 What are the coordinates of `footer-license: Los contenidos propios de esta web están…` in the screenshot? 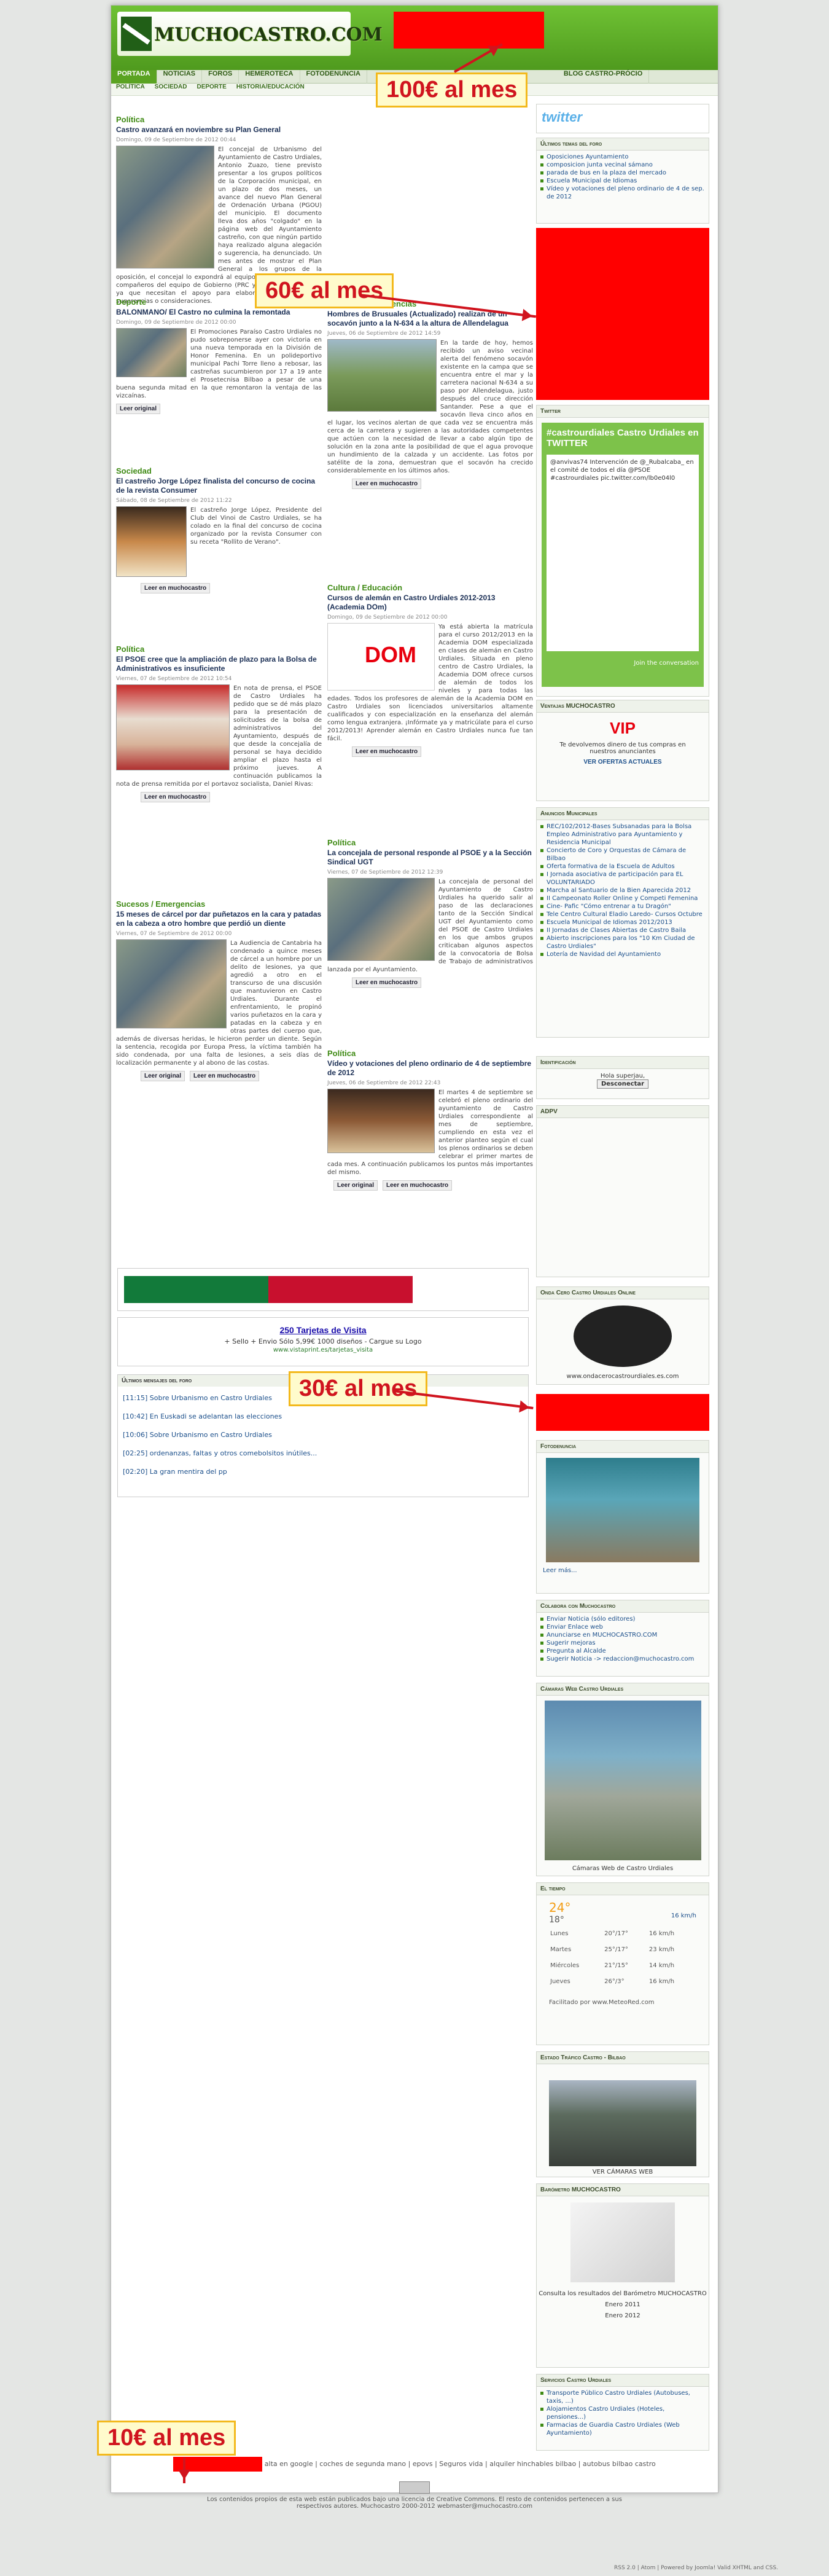 It's located at (414, 2503).